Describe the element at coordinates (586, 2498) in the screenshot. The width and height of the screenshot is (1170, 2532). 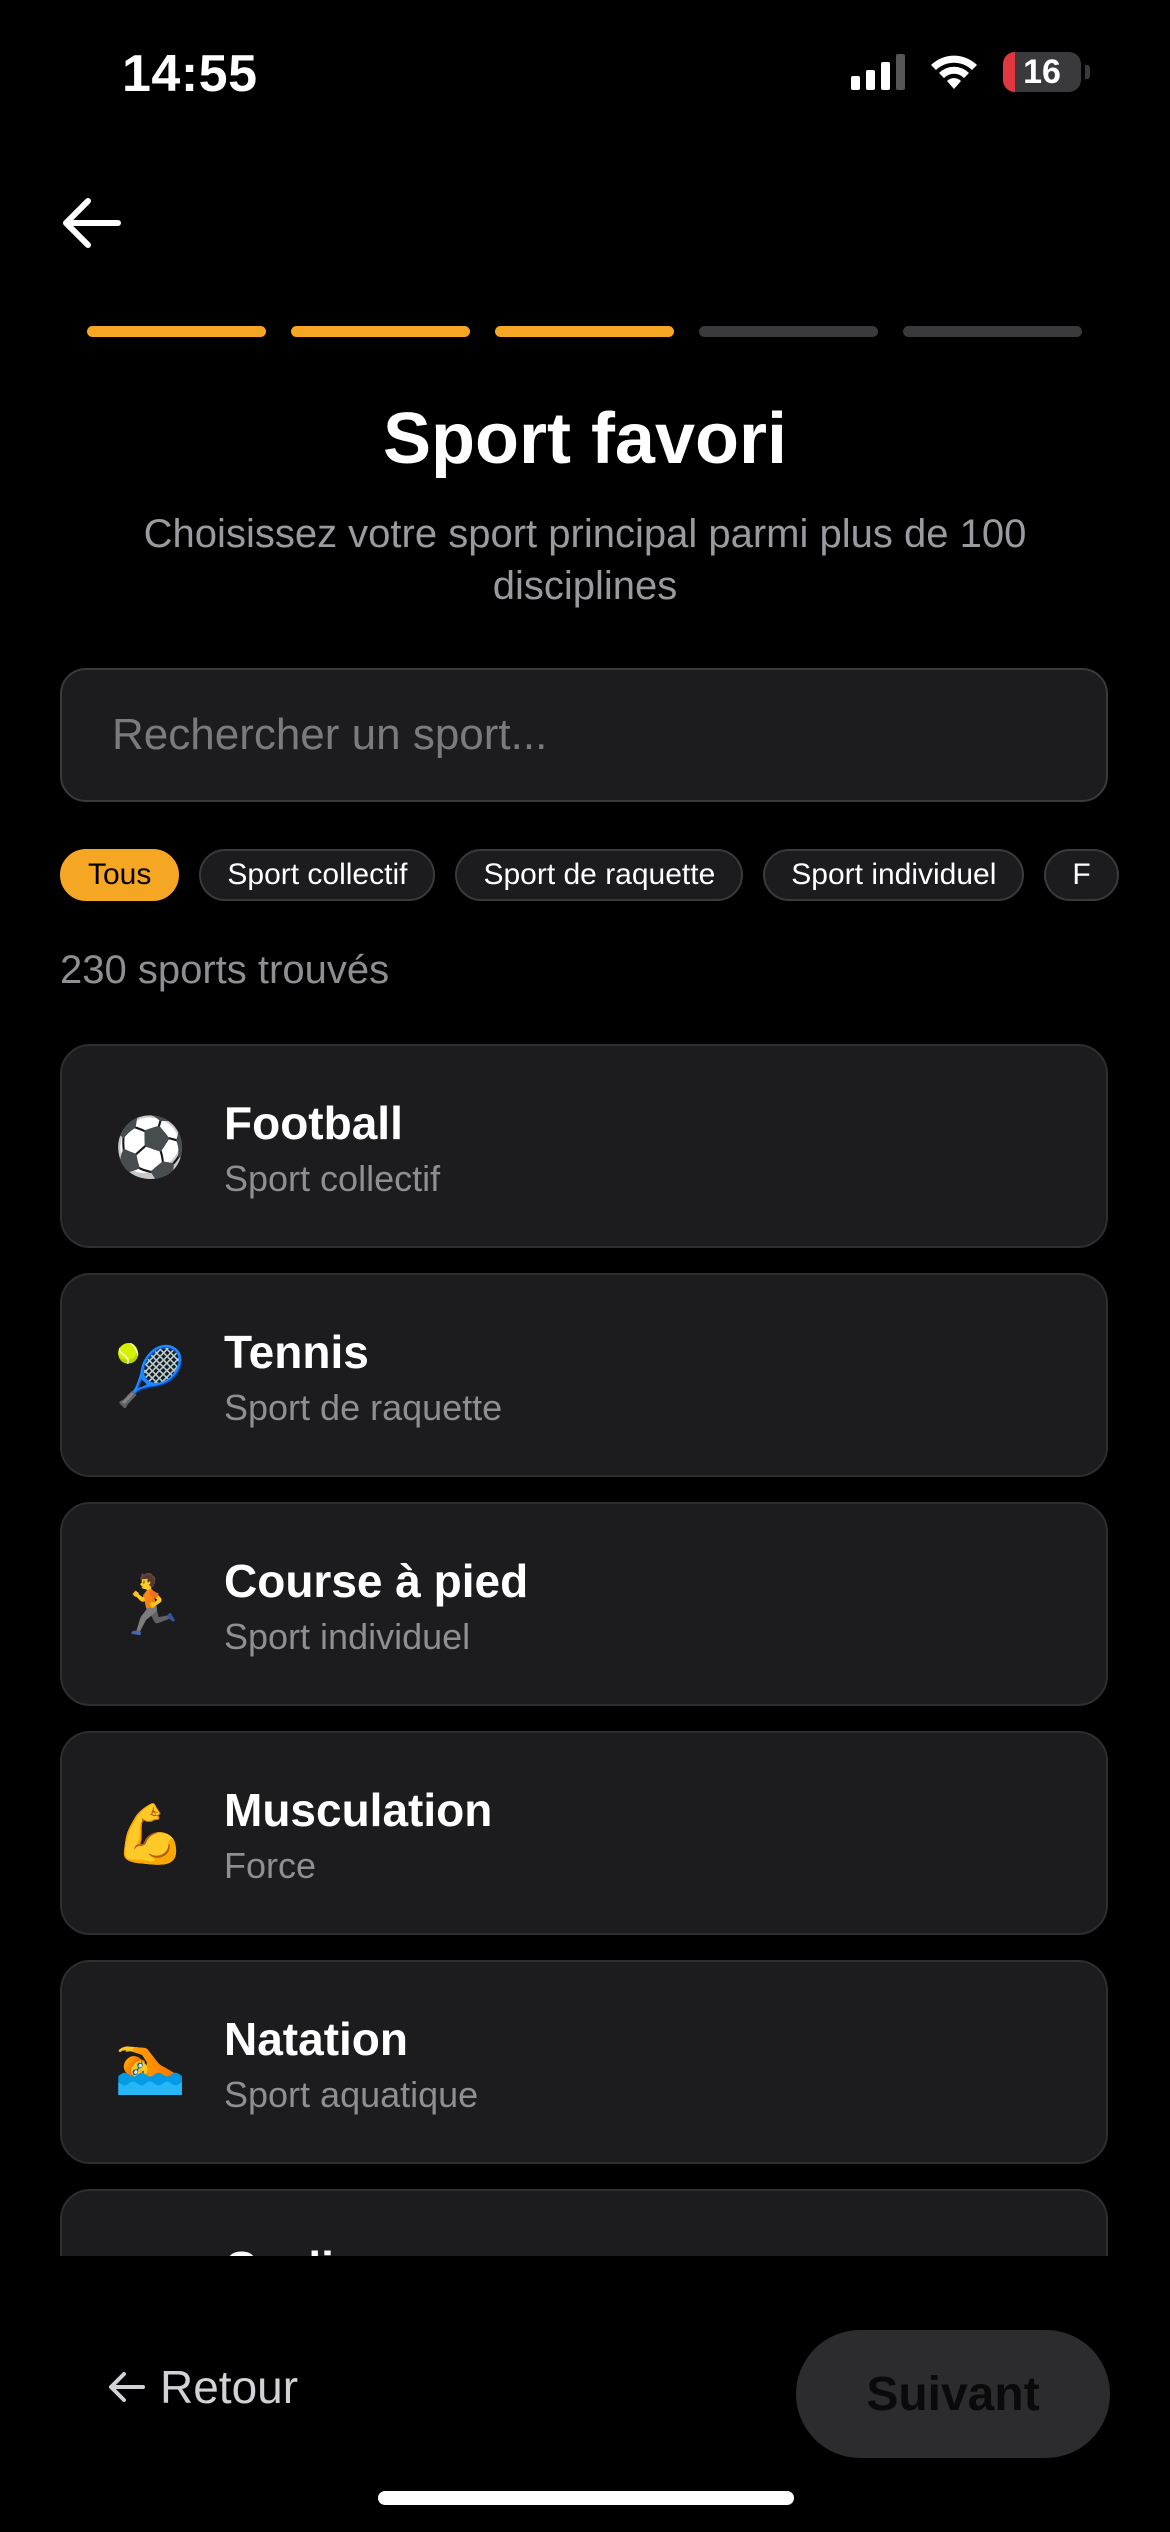
I see `home-indicator` at that location.